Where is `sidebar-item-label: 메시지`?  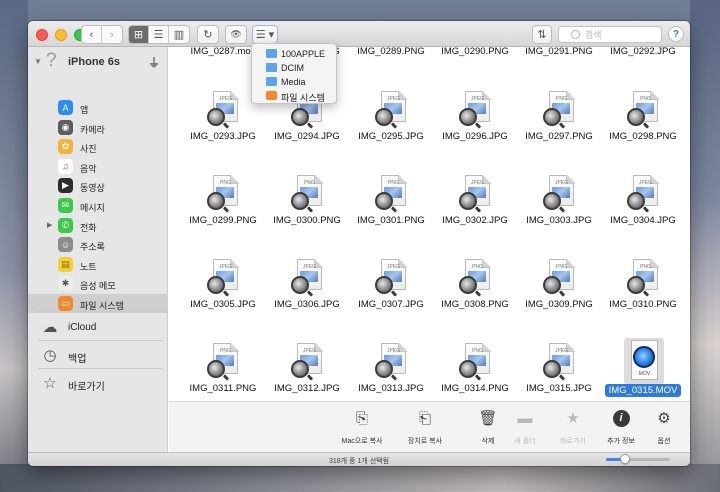
sidebar-item-label: 메시지 is located at coordinates (92, 208).